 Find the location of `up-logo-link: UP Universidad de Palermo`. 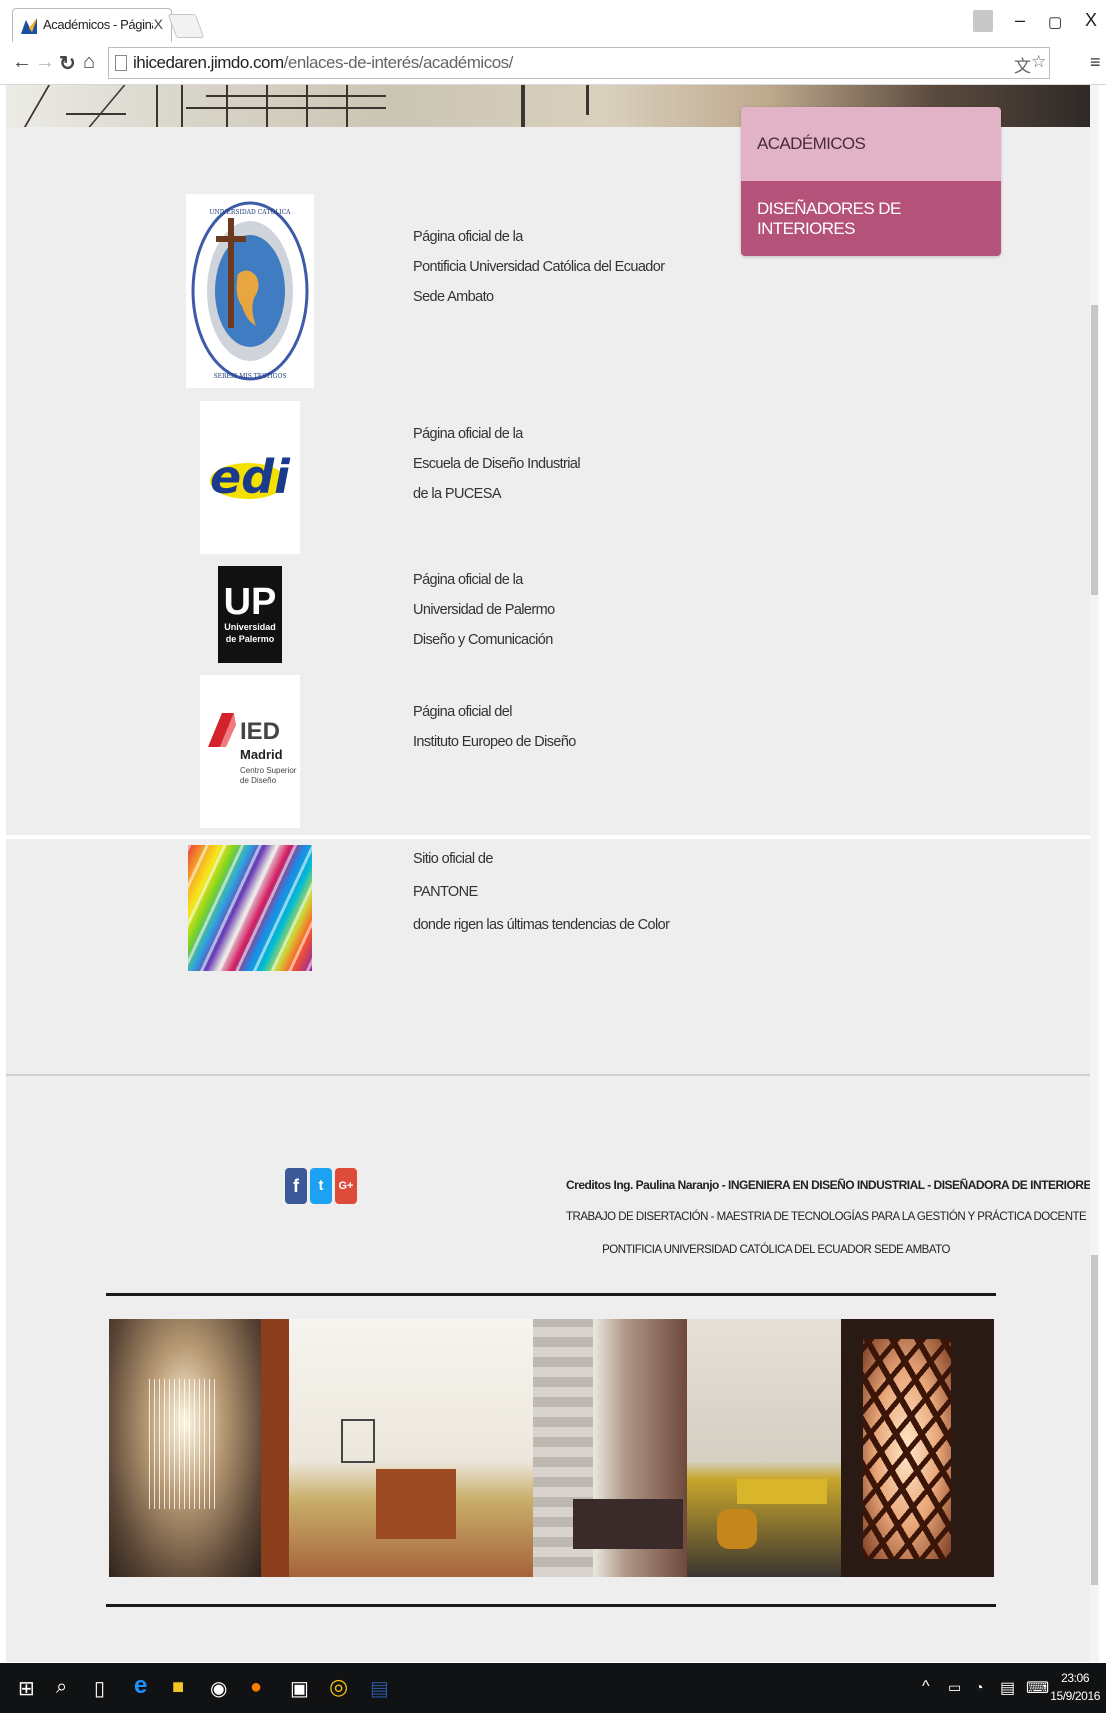

up-logo-link: UP Universidad de Palermo is located at coordinates (250, 614).